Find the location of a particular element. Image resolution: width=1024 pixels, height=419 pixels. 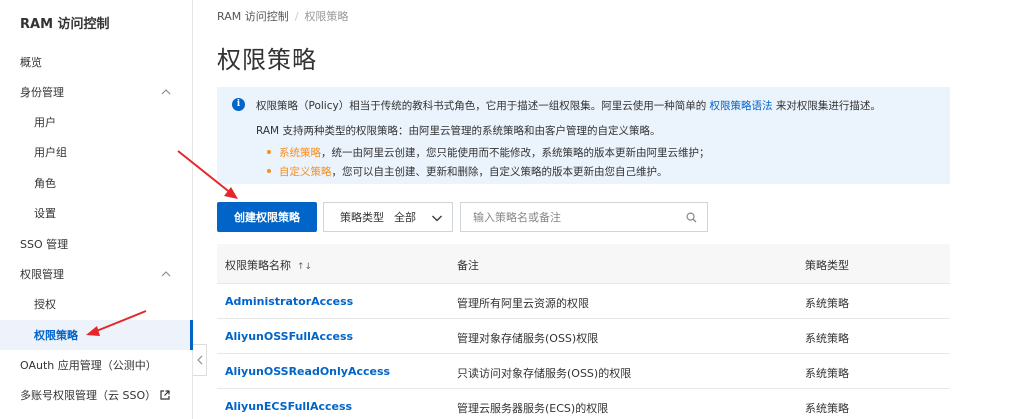

policy-name-link: AliyunOSSReadOnlyAccess is located at coordinates (307, 371).